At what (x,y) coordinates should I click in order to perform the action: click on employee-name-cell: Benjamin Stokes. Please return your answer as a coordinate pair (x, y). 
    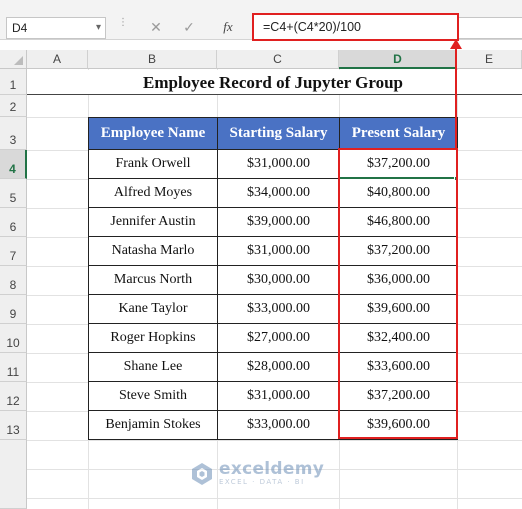
    Looking at the image, I should click on (153, 425).